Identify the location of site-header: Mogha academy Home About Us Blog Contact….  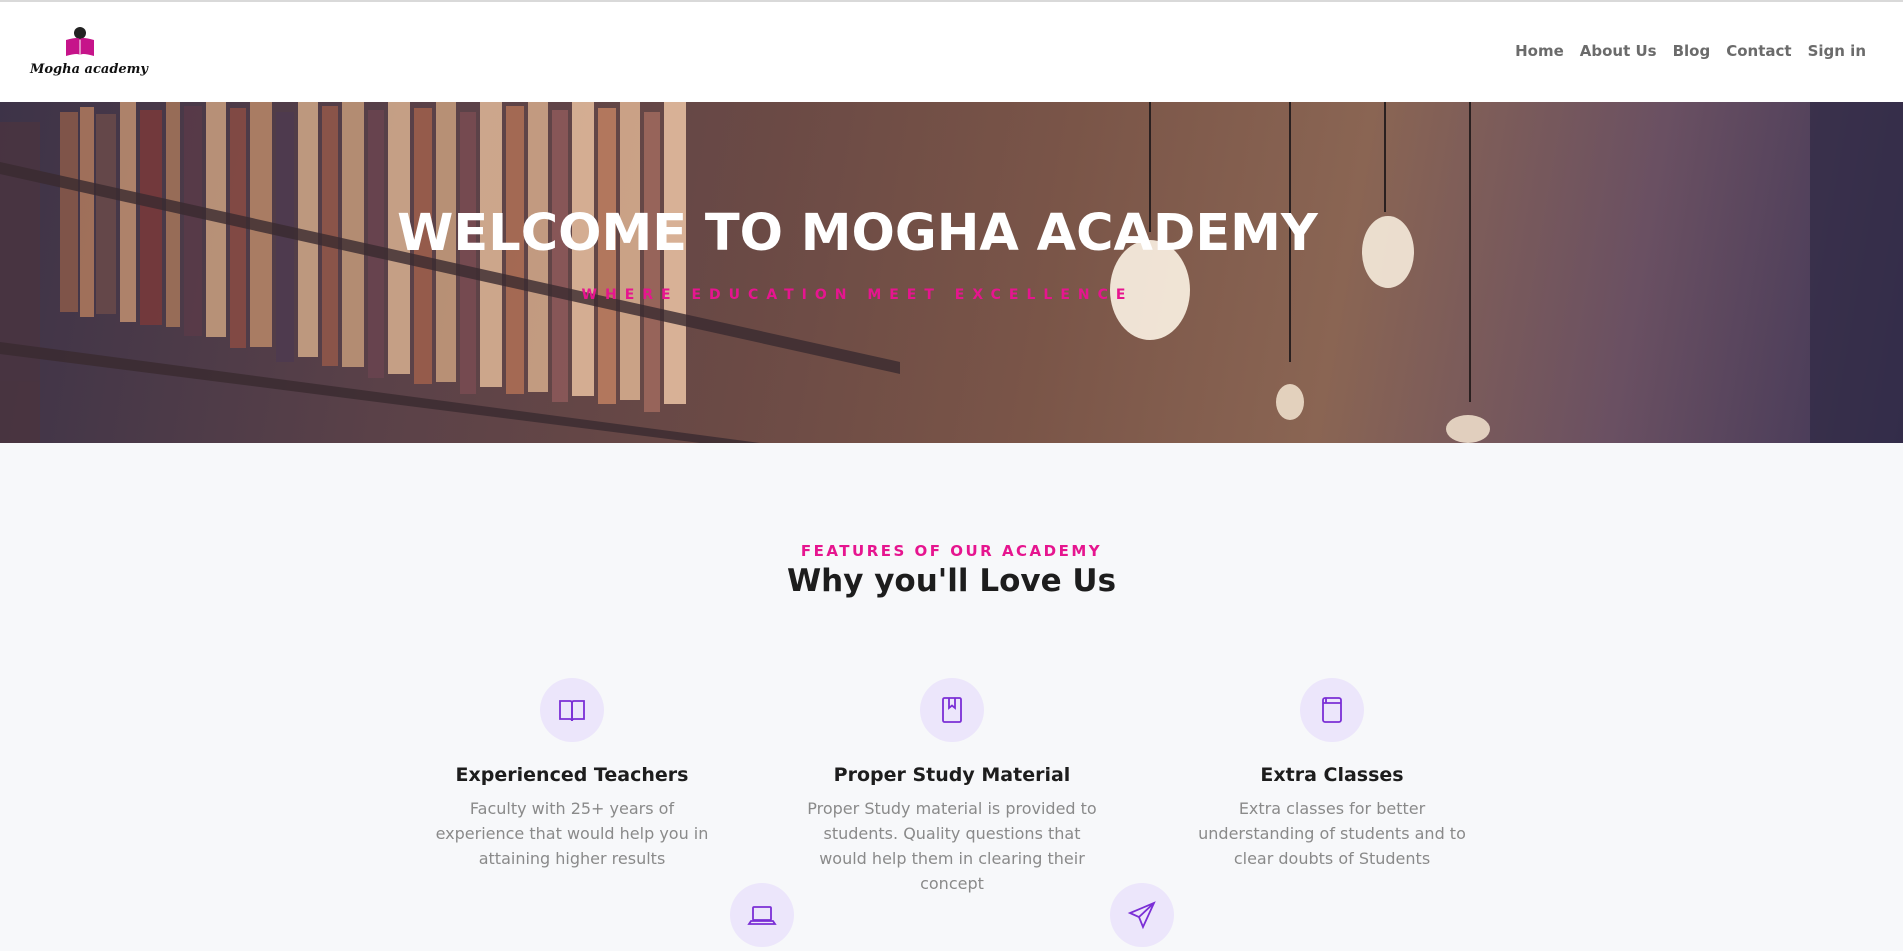
(951, 52).